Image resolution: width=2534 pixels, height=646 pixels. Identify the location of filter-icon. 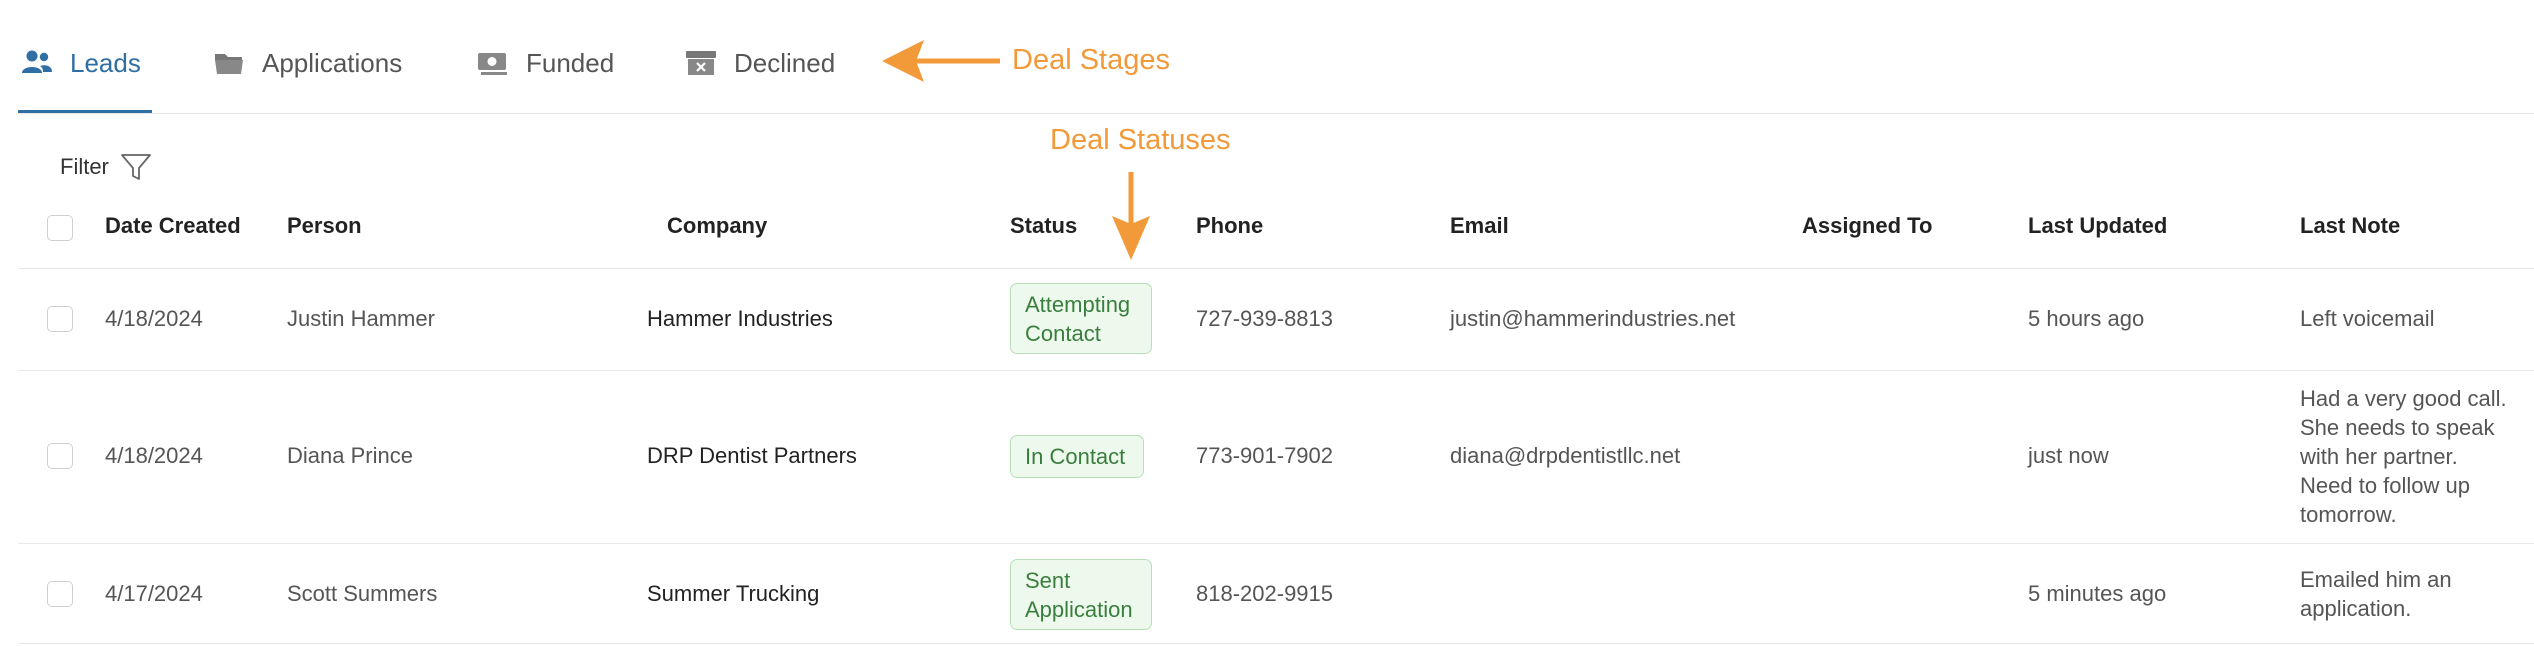
(135, 167).